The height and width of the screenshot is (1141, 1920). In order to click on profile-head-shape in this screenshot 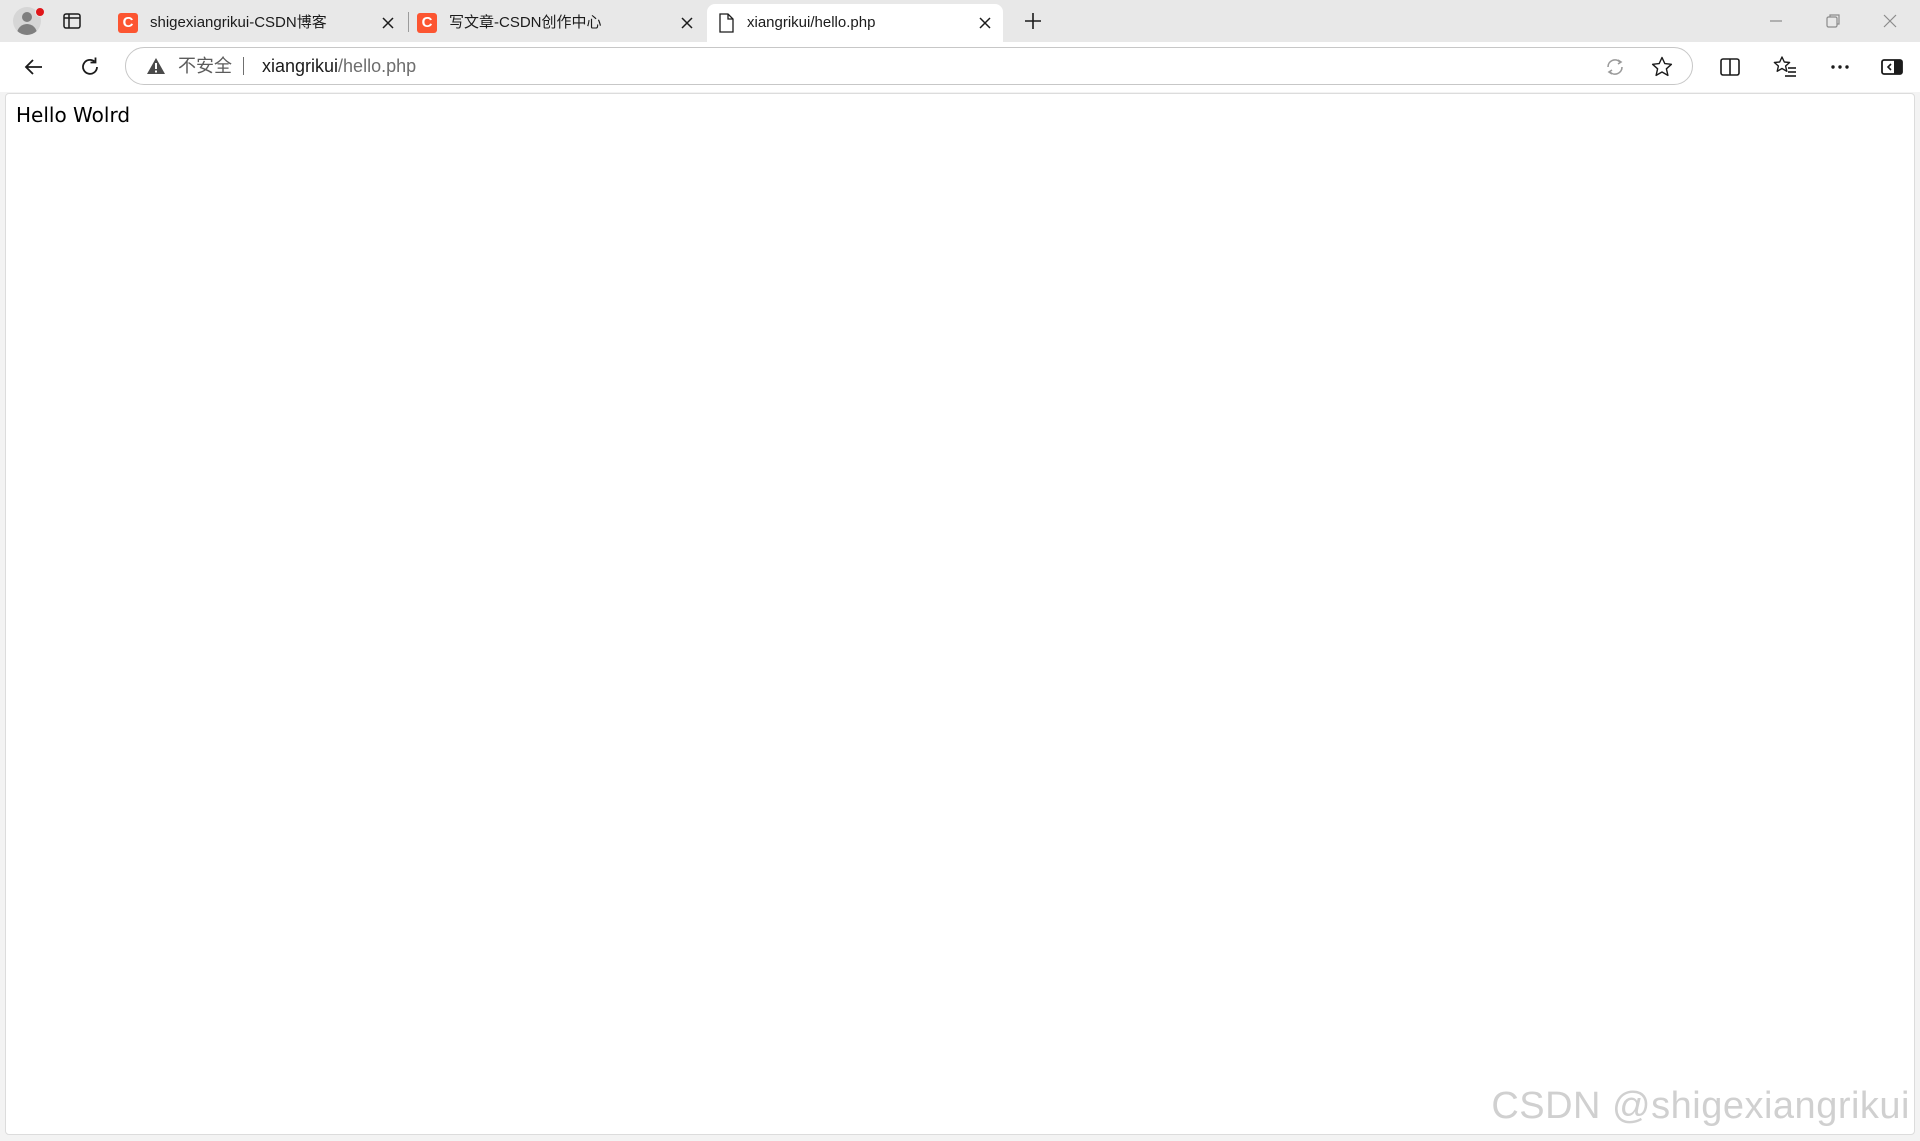, I will do `click(27, 17)`.